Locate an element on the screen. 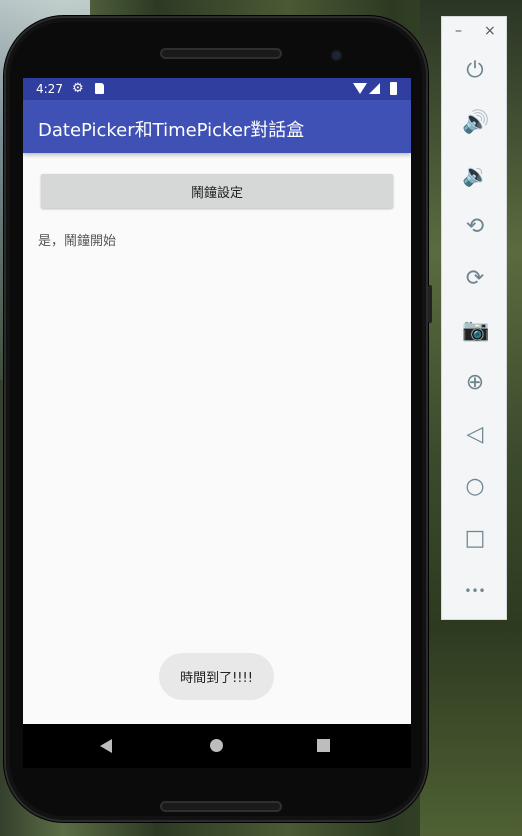  bottom-speaker is located at coordinates (221, 806).